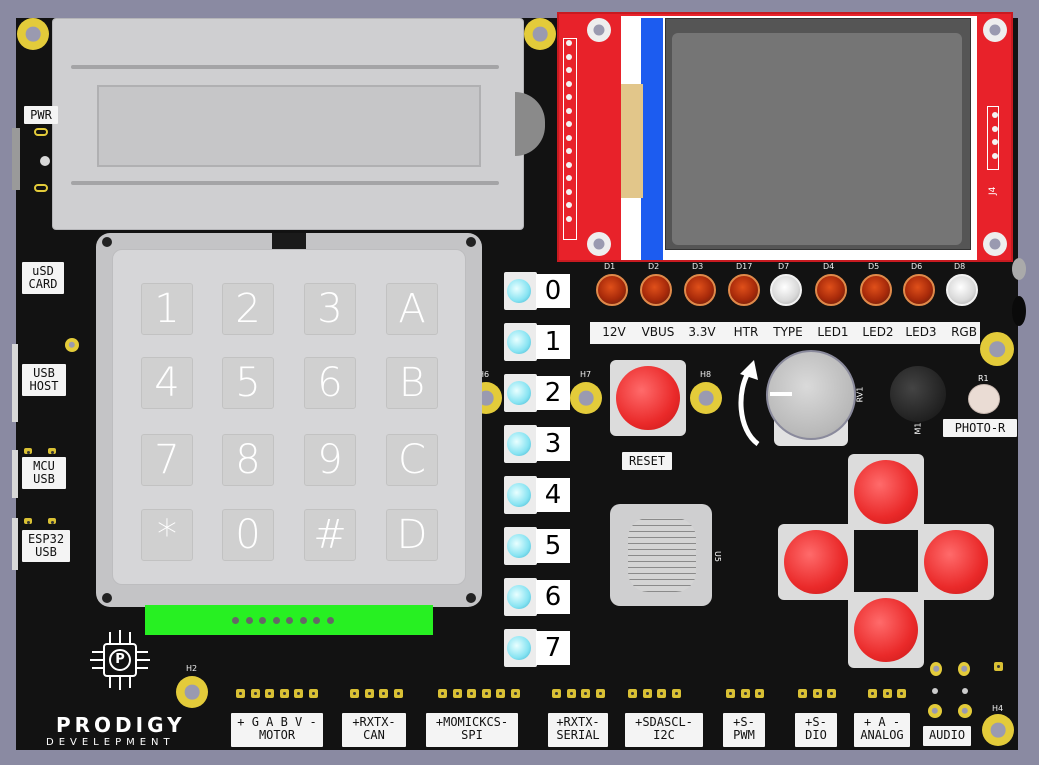  I want to click on led-button: 6, so click(537, 597).